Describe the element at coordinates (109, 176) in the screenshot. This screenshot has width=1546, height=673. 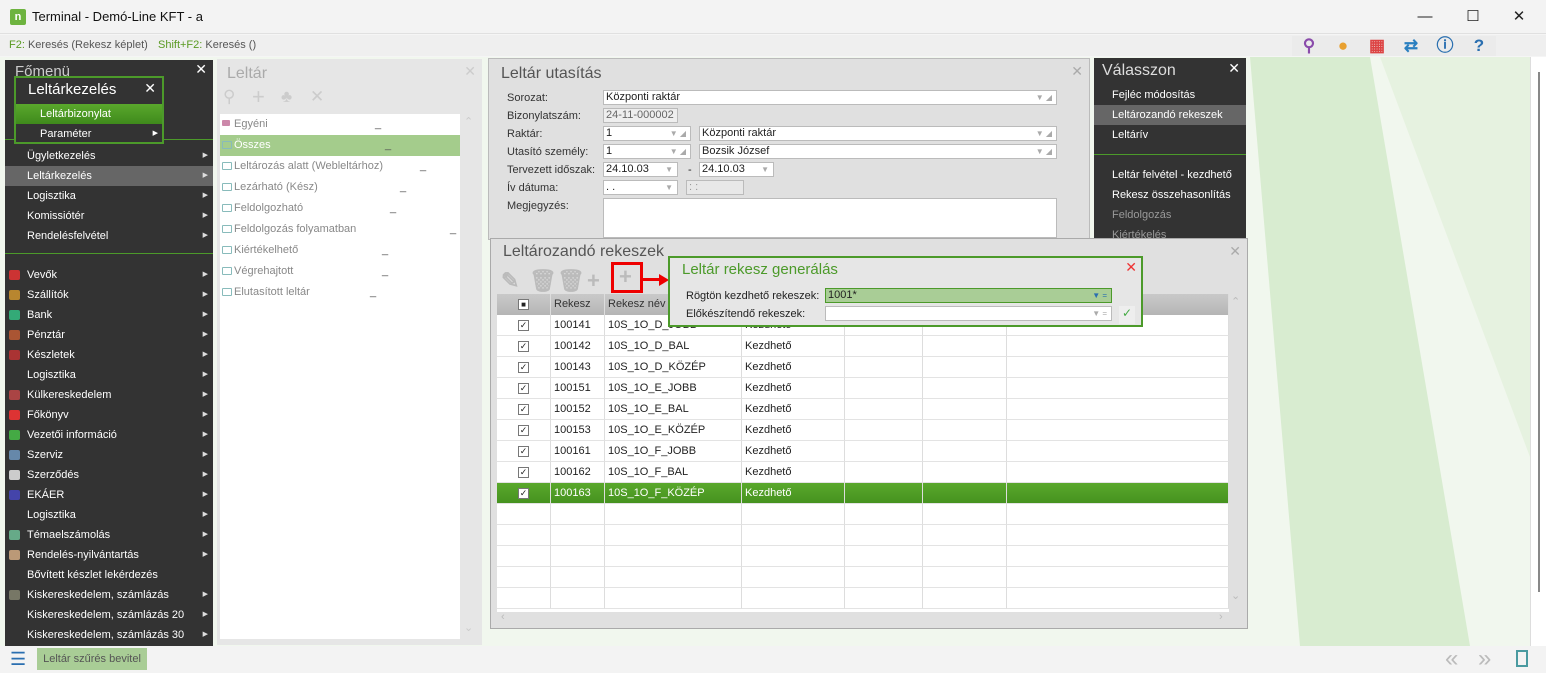
I see `menu-item: Leltárkezelés ▶` at that location.